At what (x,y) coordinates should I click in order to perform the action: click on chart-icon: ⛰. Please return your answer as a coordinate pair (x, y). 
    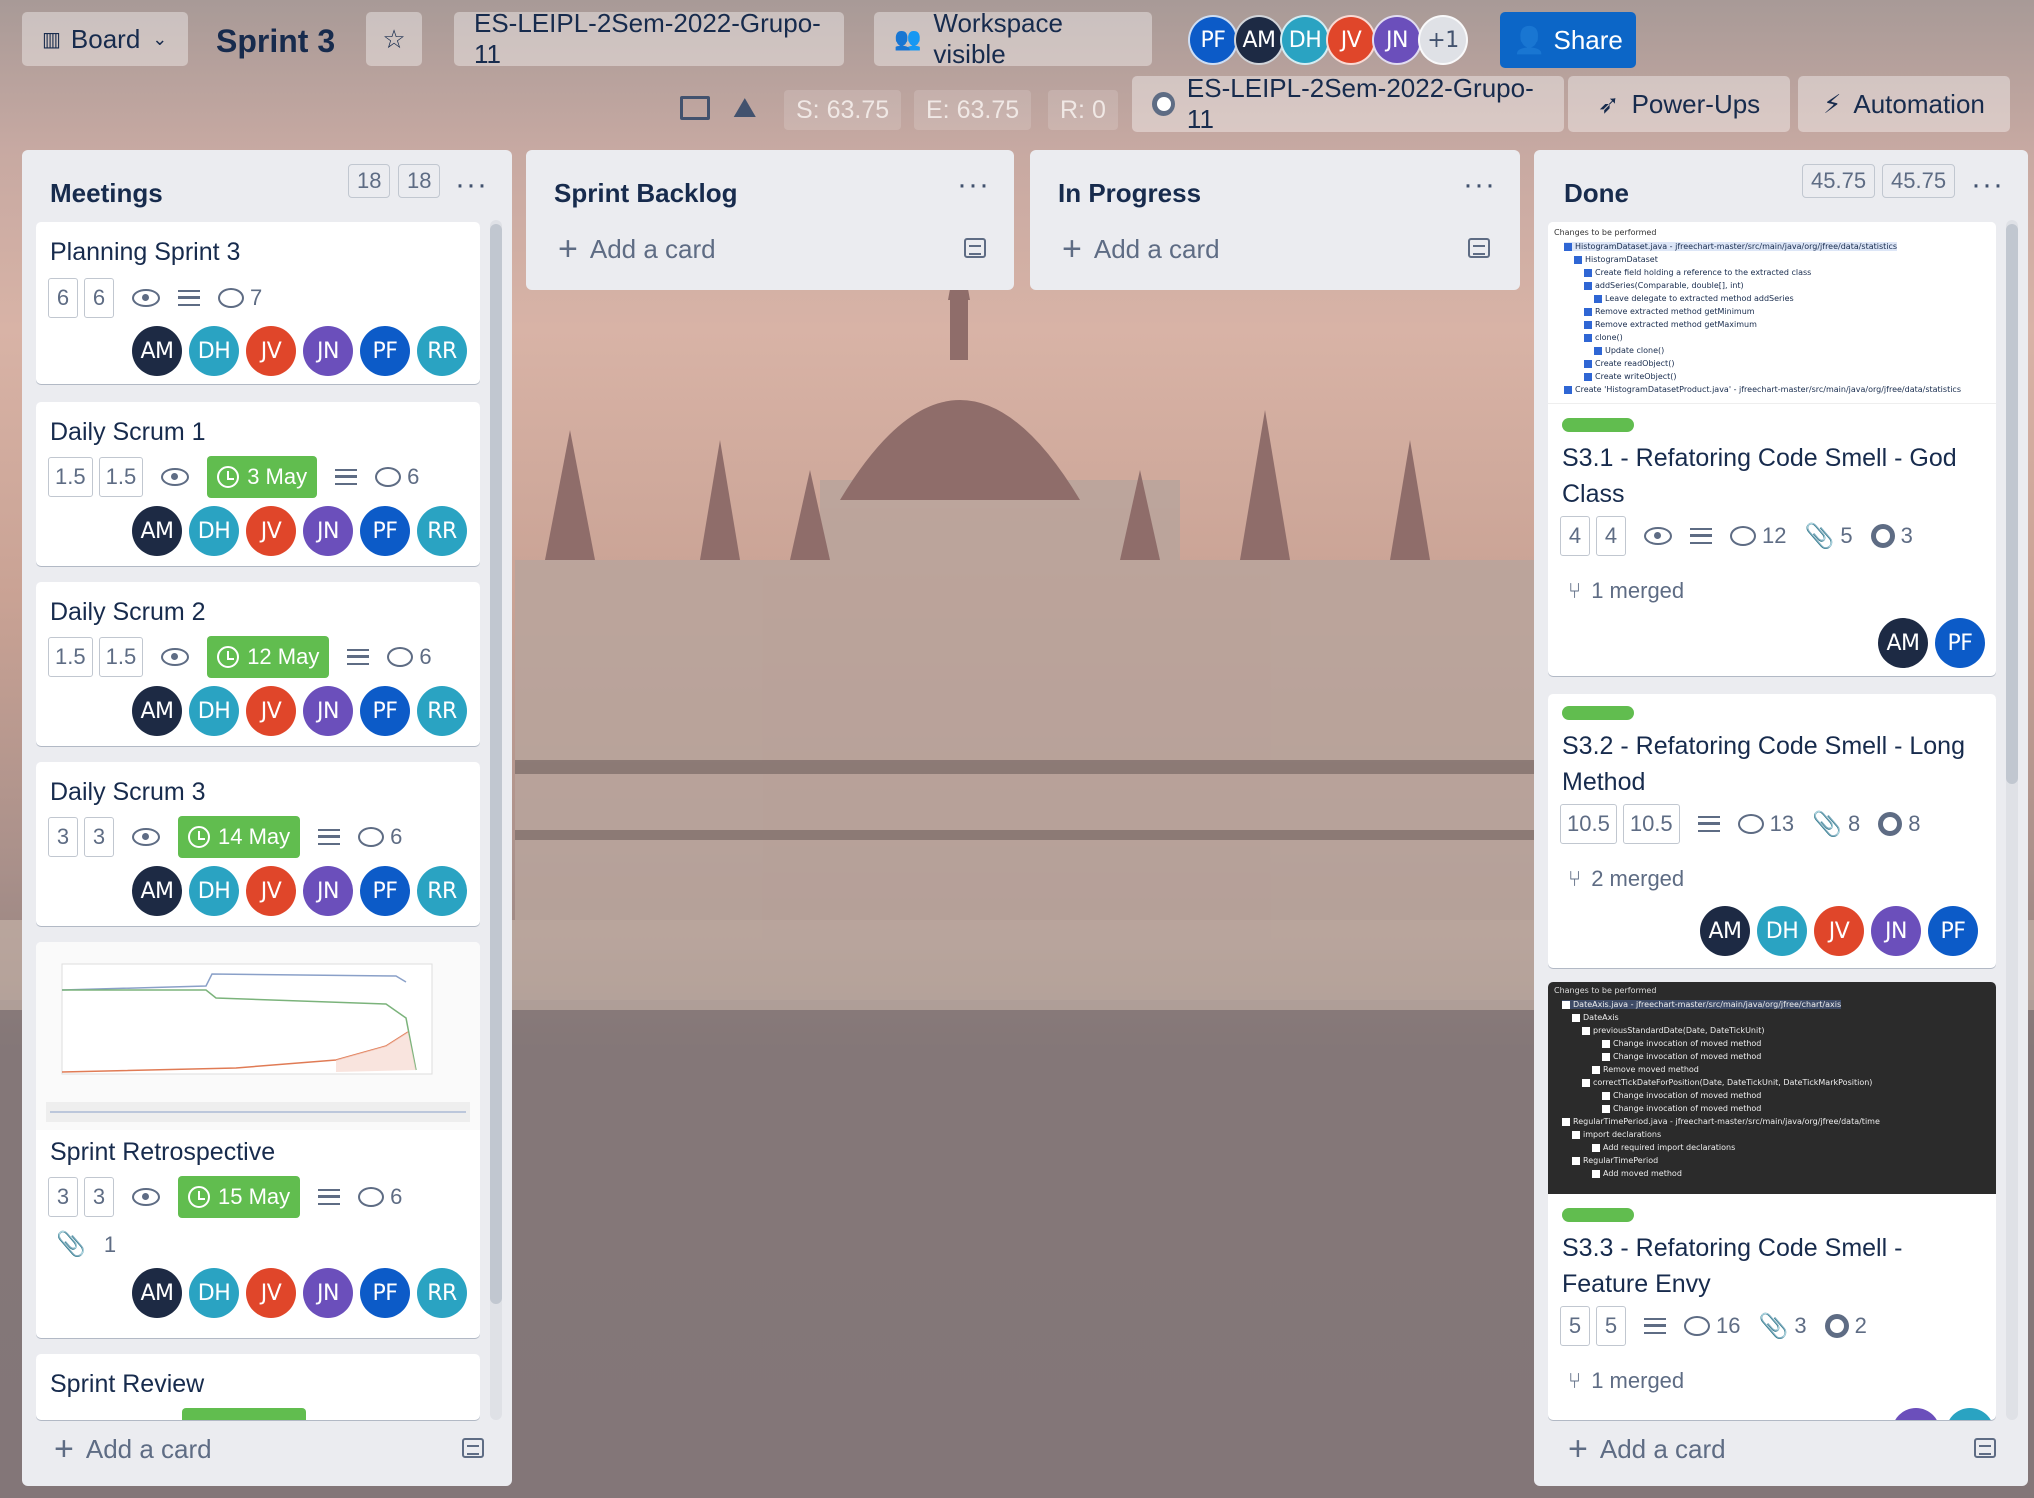
    Looking at the image, I should click on (745, 108).